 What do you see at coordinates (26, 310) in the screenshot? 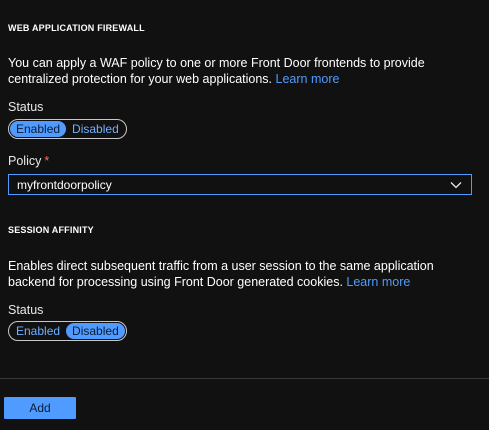
I see `session-affinity-status-label: Status` at bounding box center [26, 310].